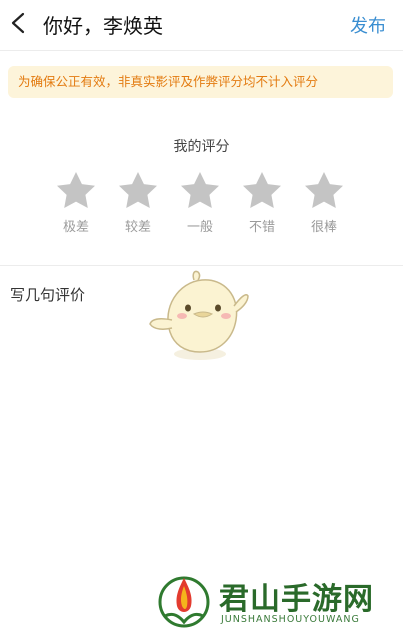 The width and height of the screenshot is (403, 634). I want to click on rating-label: 我的评分, so click(201, 147).